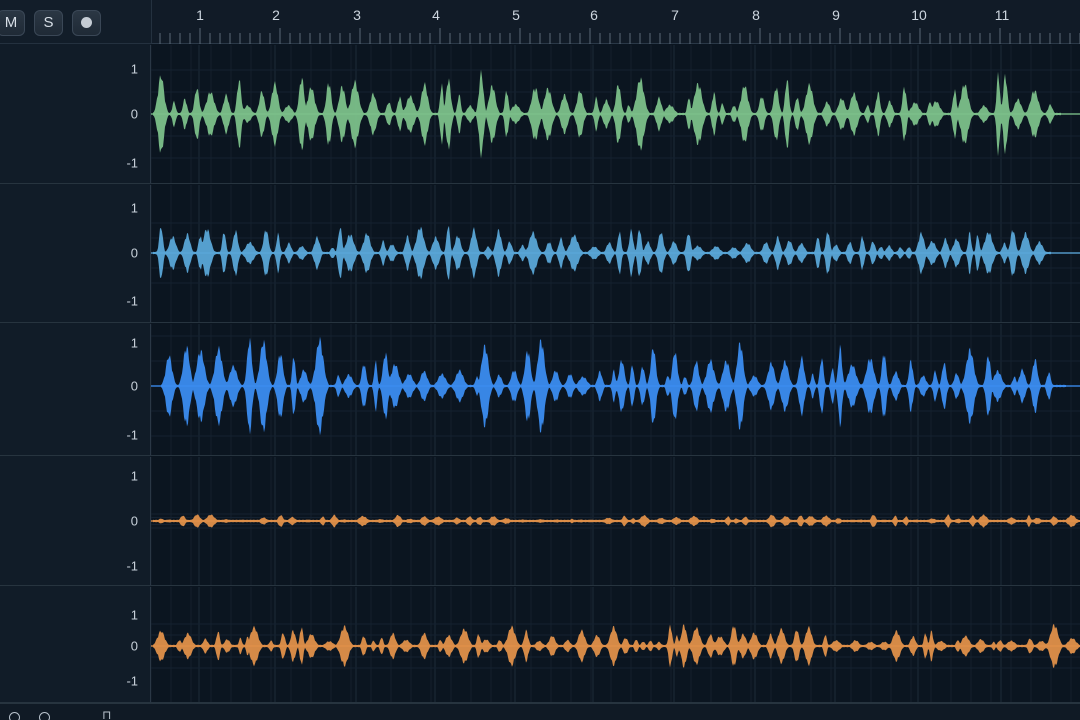 This screenshot has height=720, width=1080. I want to click on bar-number: 3, so click(357, 15).